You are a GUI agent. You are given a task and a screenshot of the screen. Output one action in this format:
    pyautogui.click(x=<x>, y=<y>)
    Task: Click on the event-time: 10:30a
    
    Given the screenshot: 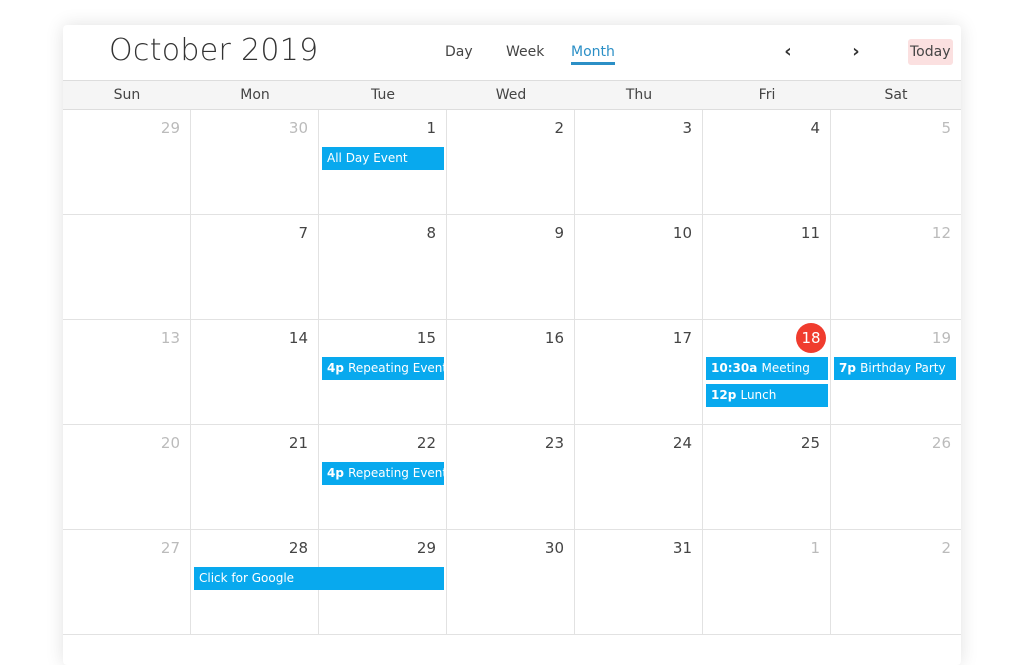 What is the action you would take?
    pyautogui.click(x=736, y=368)
    